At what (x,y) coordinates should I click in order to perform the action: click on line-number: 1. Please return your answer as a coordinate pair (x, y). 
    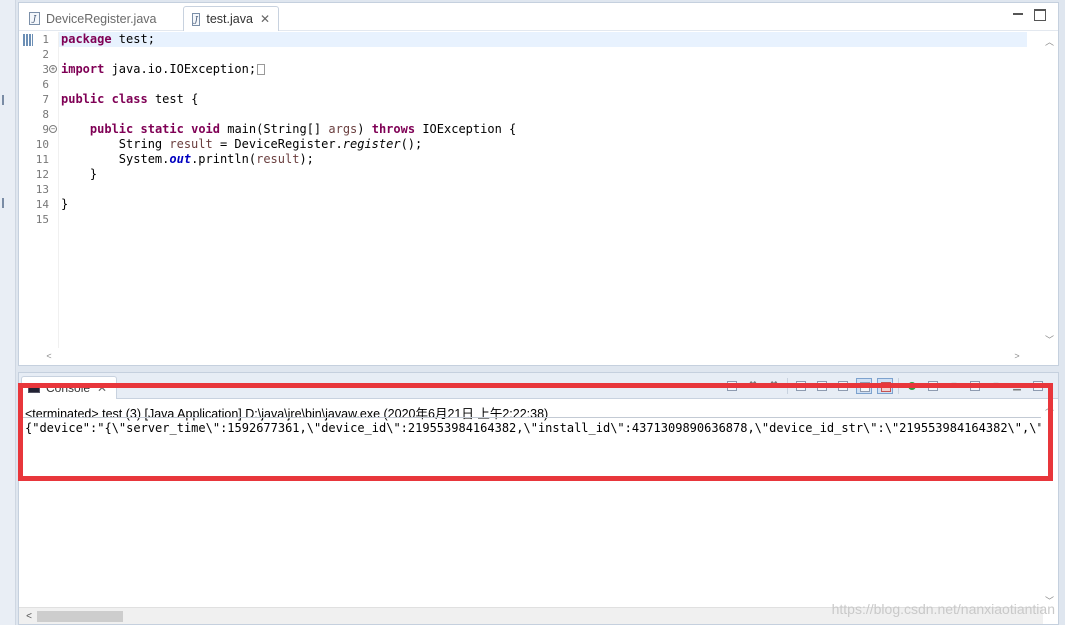
    Looking at the image, I should click on (45, 39).